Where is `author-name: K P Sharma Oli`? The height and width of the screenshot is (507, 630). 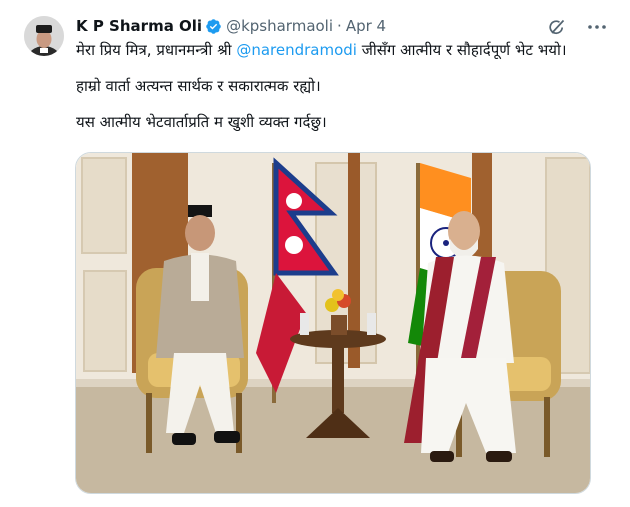
author-name: K P Sharma Oli is located at coordinates (139, 26).